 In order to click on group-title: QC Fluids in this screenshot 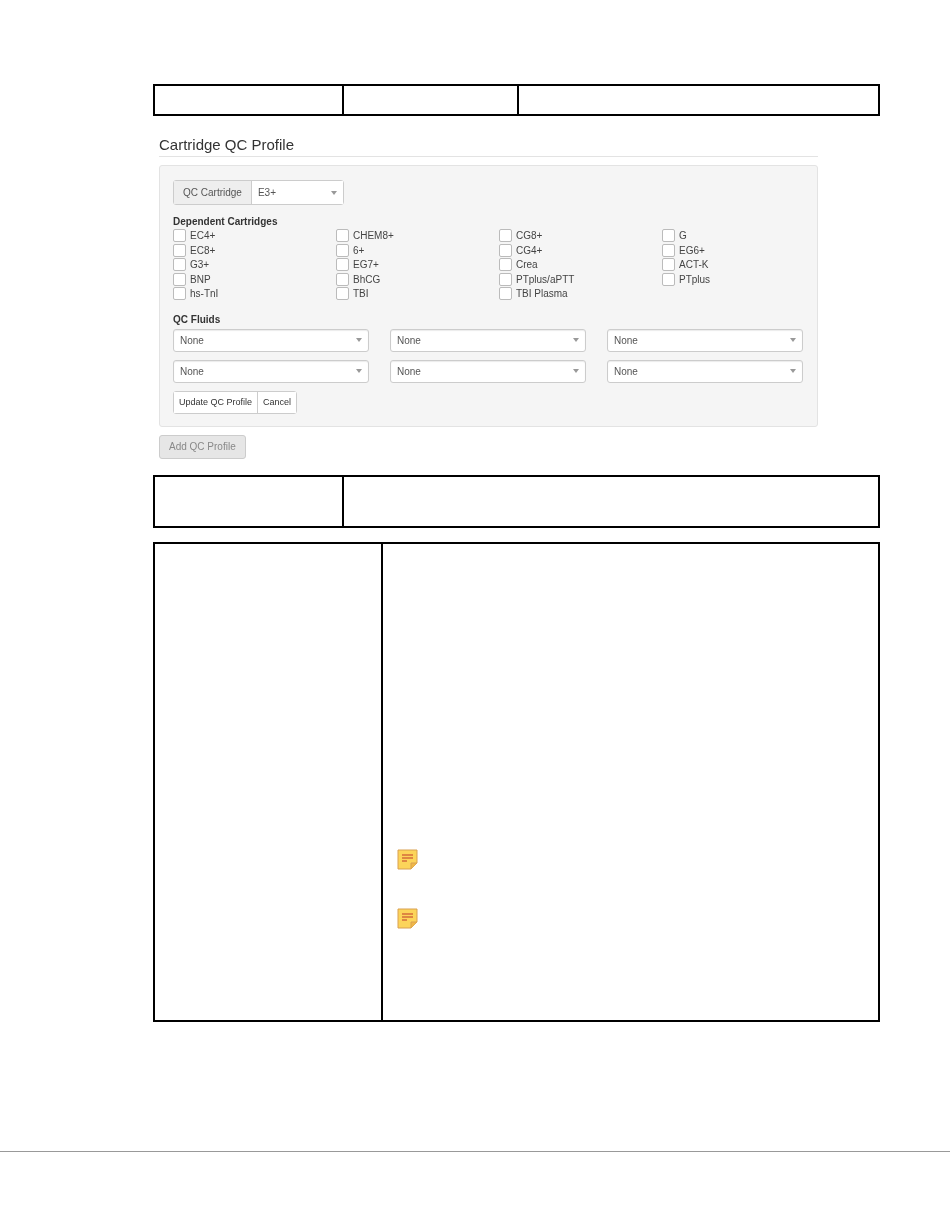, I will do `click(197, 319)`.